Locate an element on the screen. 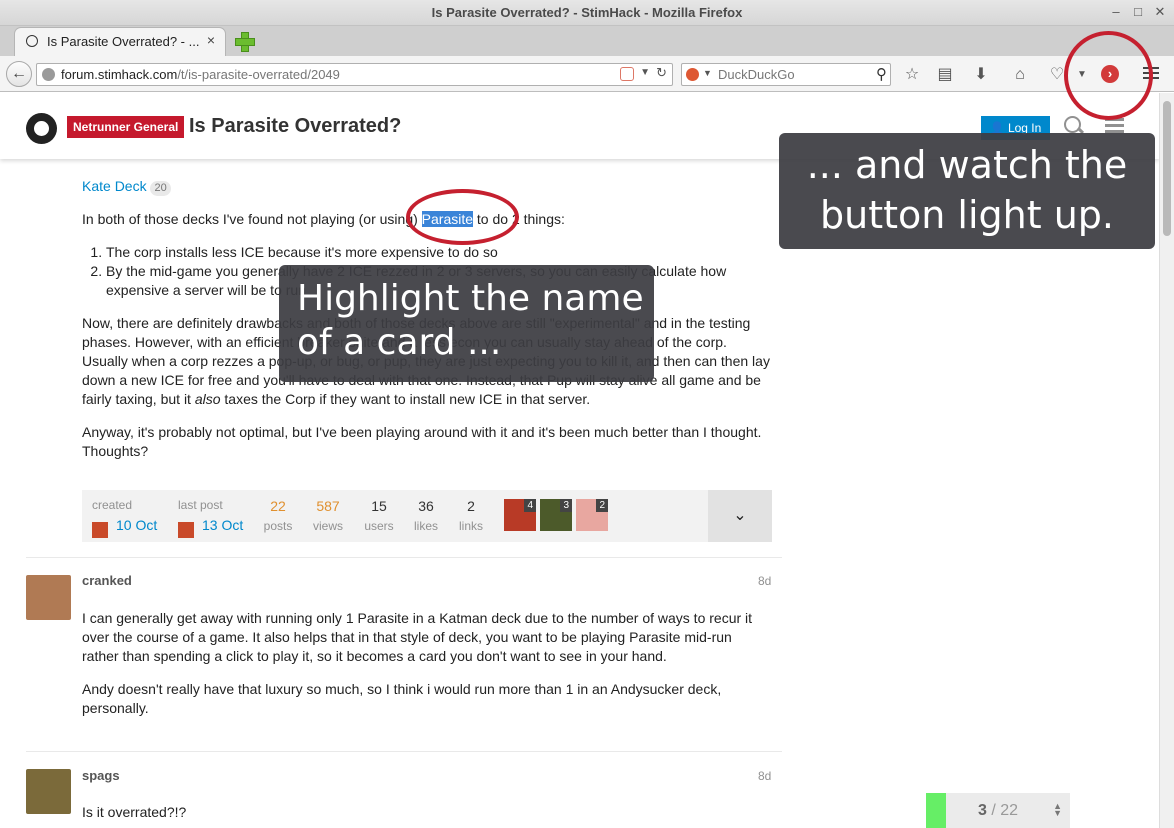 Image resolution: width=1174 pixels, height=828 pixels. page-scrollbar is located at coordinates (1166, 460).